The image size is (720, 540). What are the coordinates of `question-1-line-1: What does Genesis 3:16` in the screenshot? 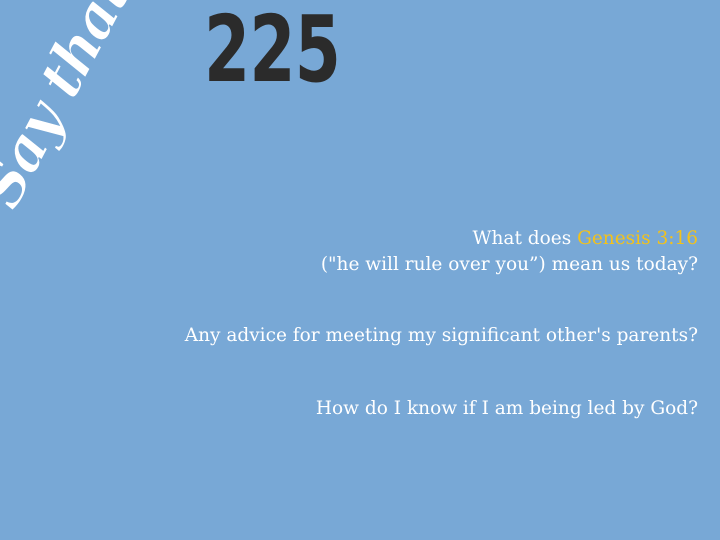 It's located at (510, 239).